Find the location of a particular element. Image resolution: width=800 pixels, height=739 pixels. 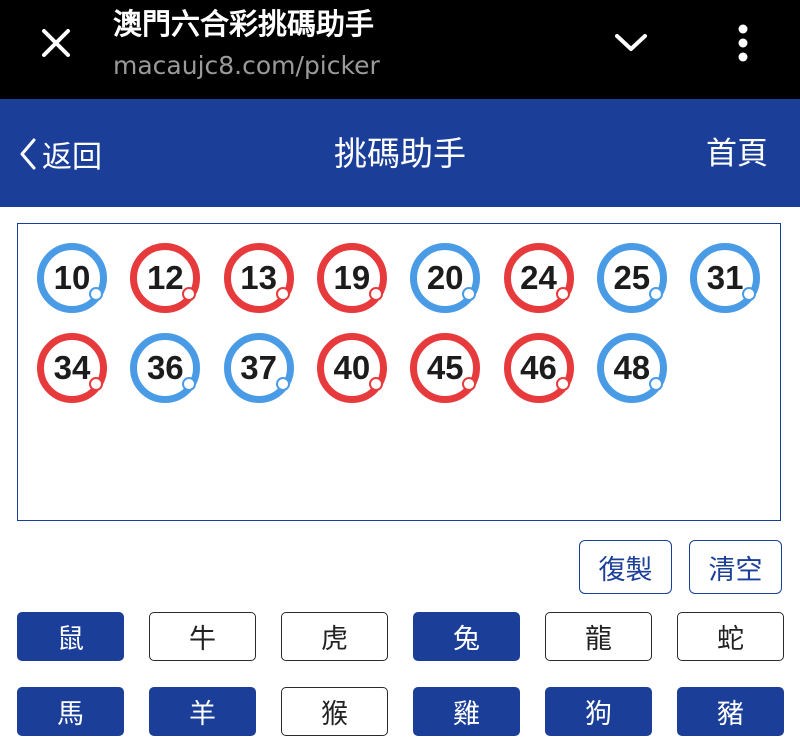

zodiac-button: 牛 is located at coordinates (202, 636).